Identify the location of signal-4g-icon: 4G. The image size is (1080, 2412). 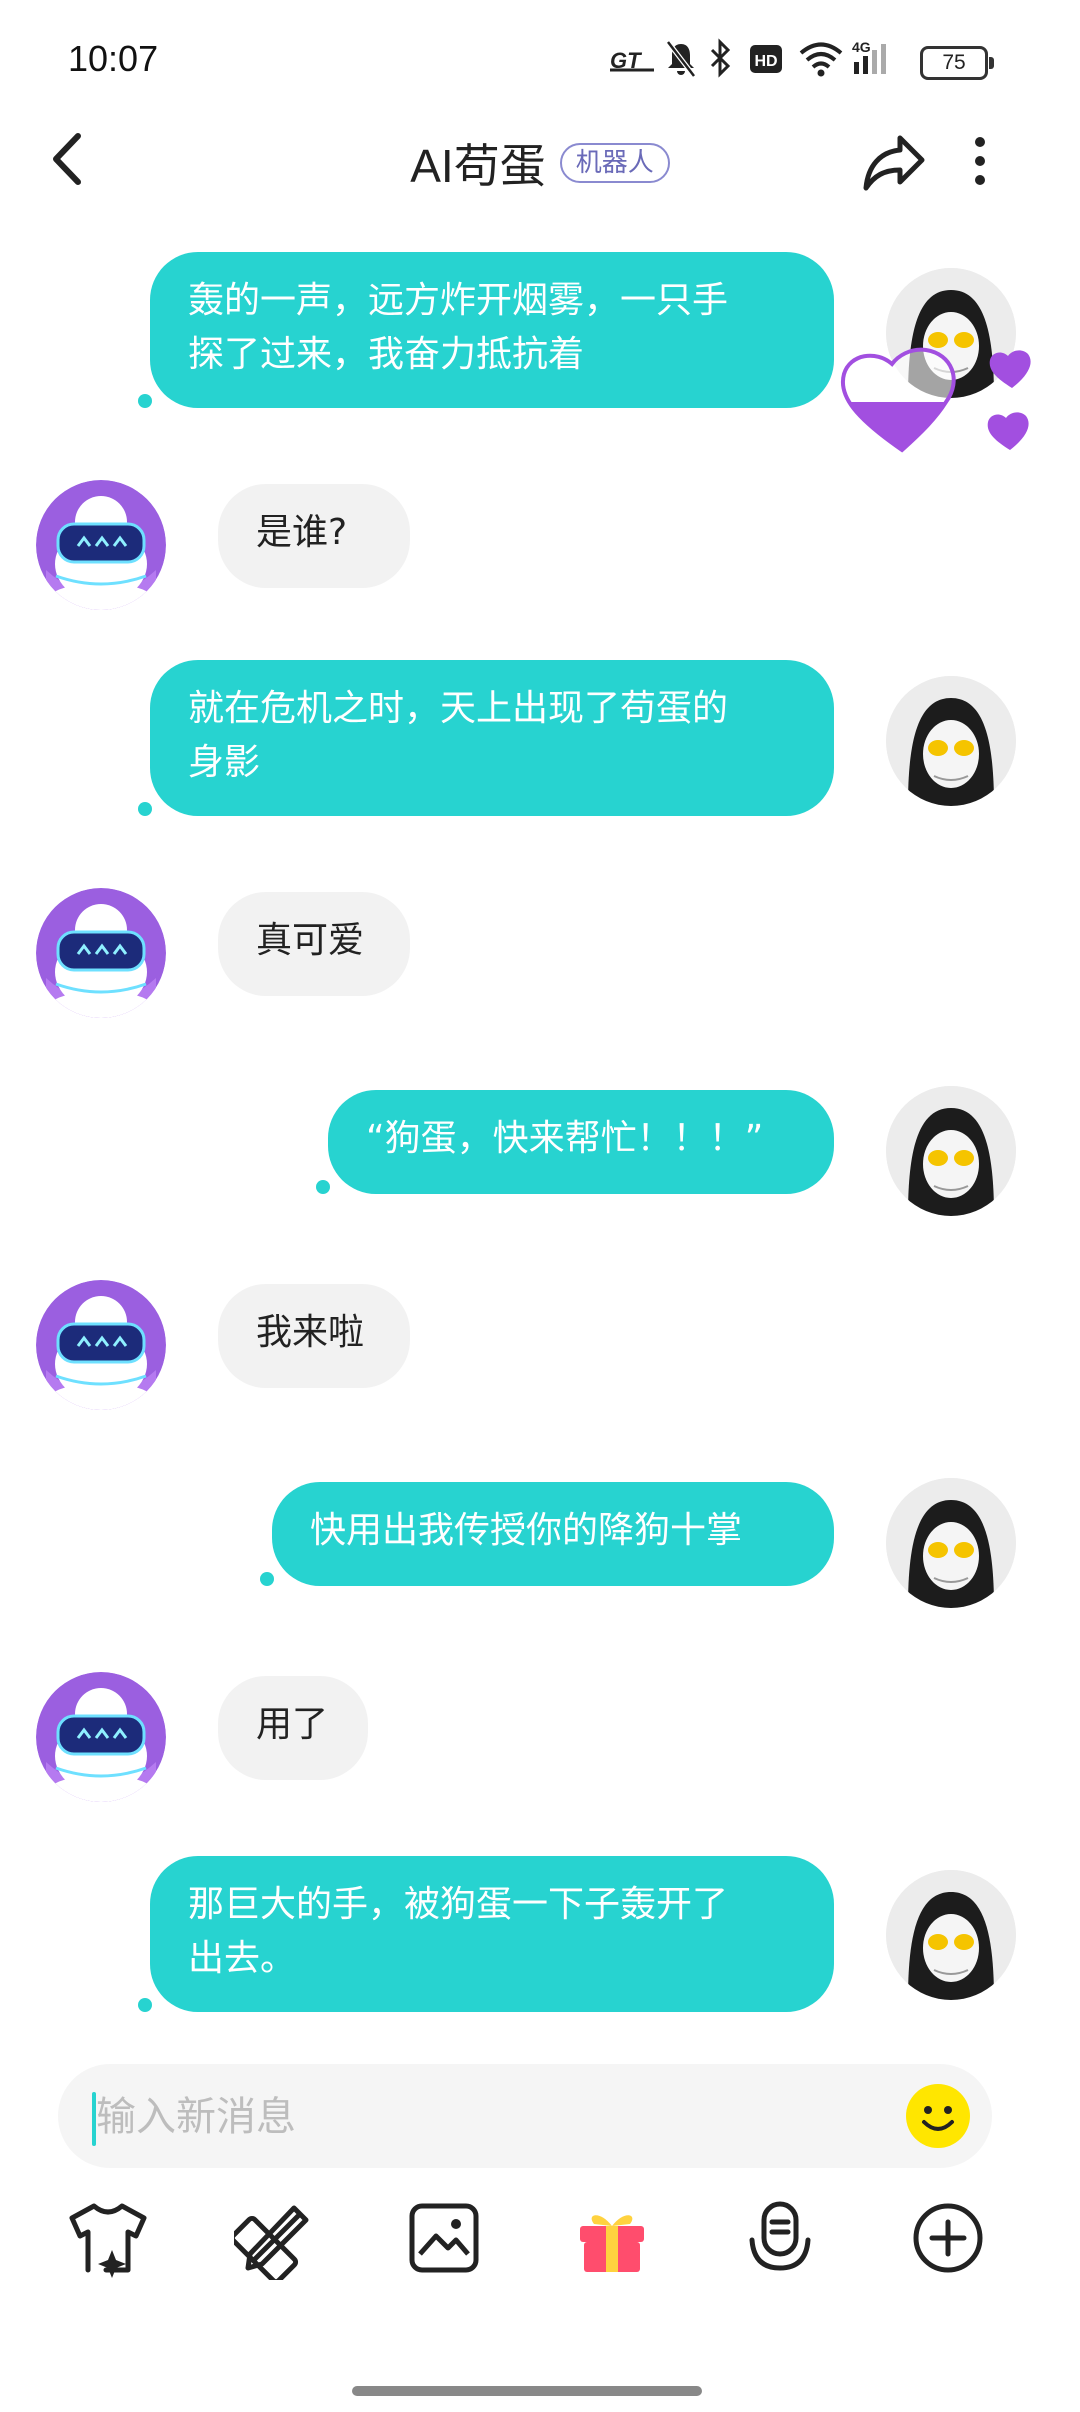
(869, 56).